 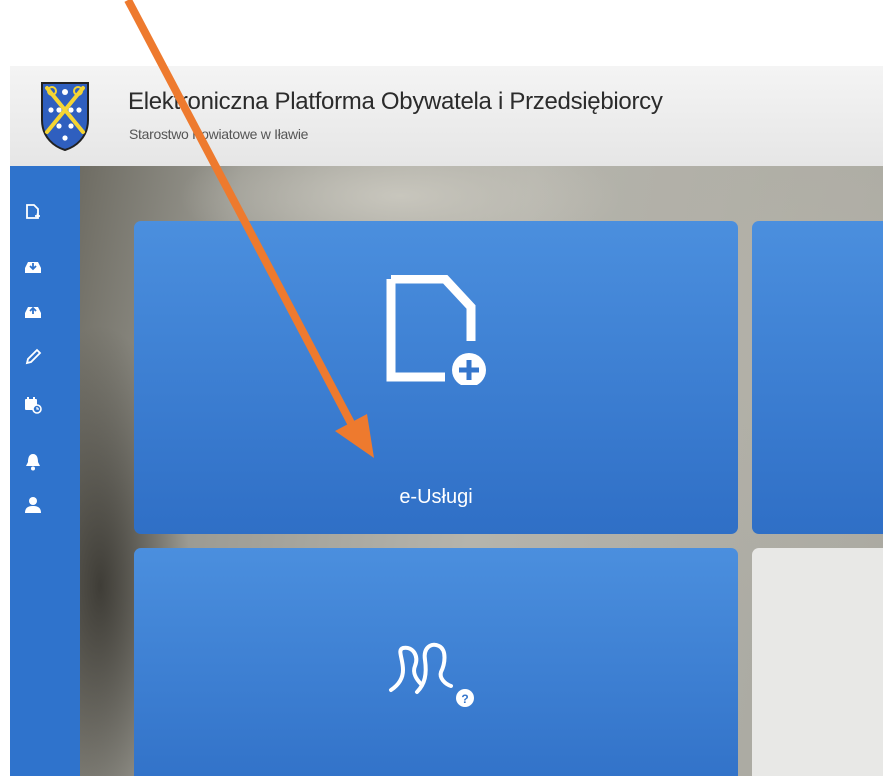 I want to click on tile-label: e-Usługi, so click(x=436, y=497).